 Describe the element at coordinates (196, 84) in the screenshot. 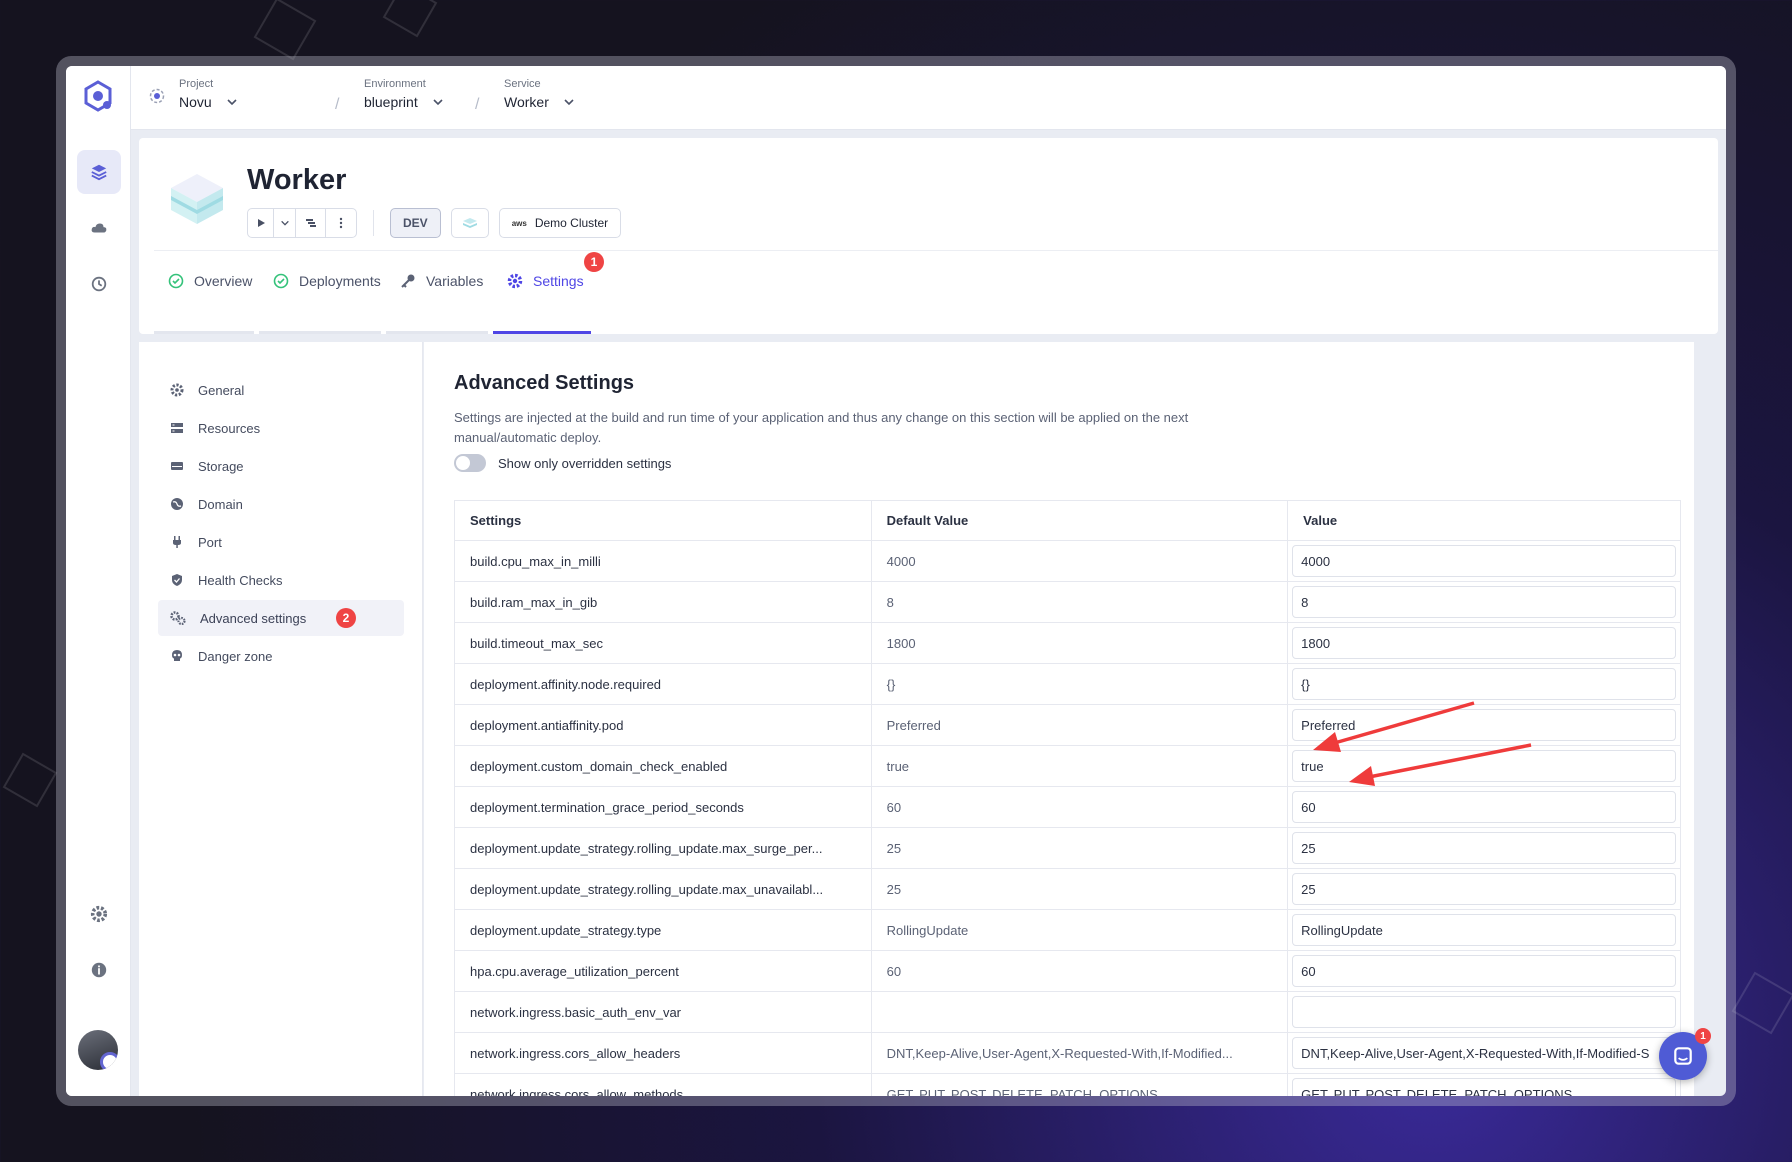

I see `breadcrumb-project-label: Project` at that location.